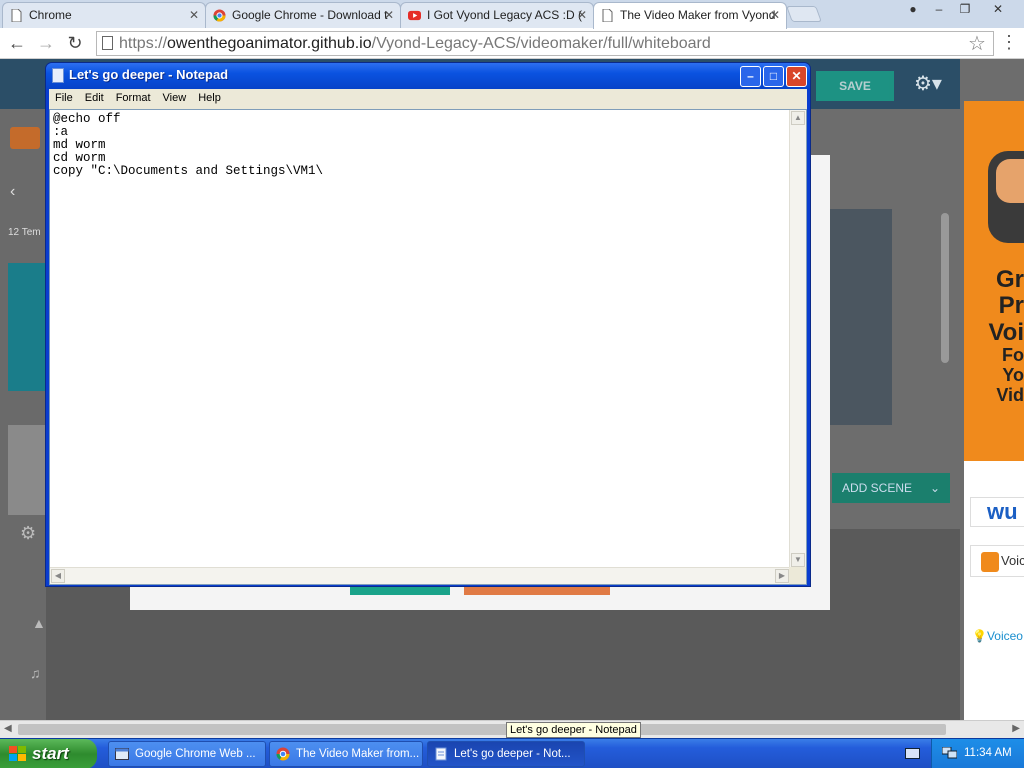 The image size is (1024, 768). I want to click on reload-icon: ↻, so click(75, 43).